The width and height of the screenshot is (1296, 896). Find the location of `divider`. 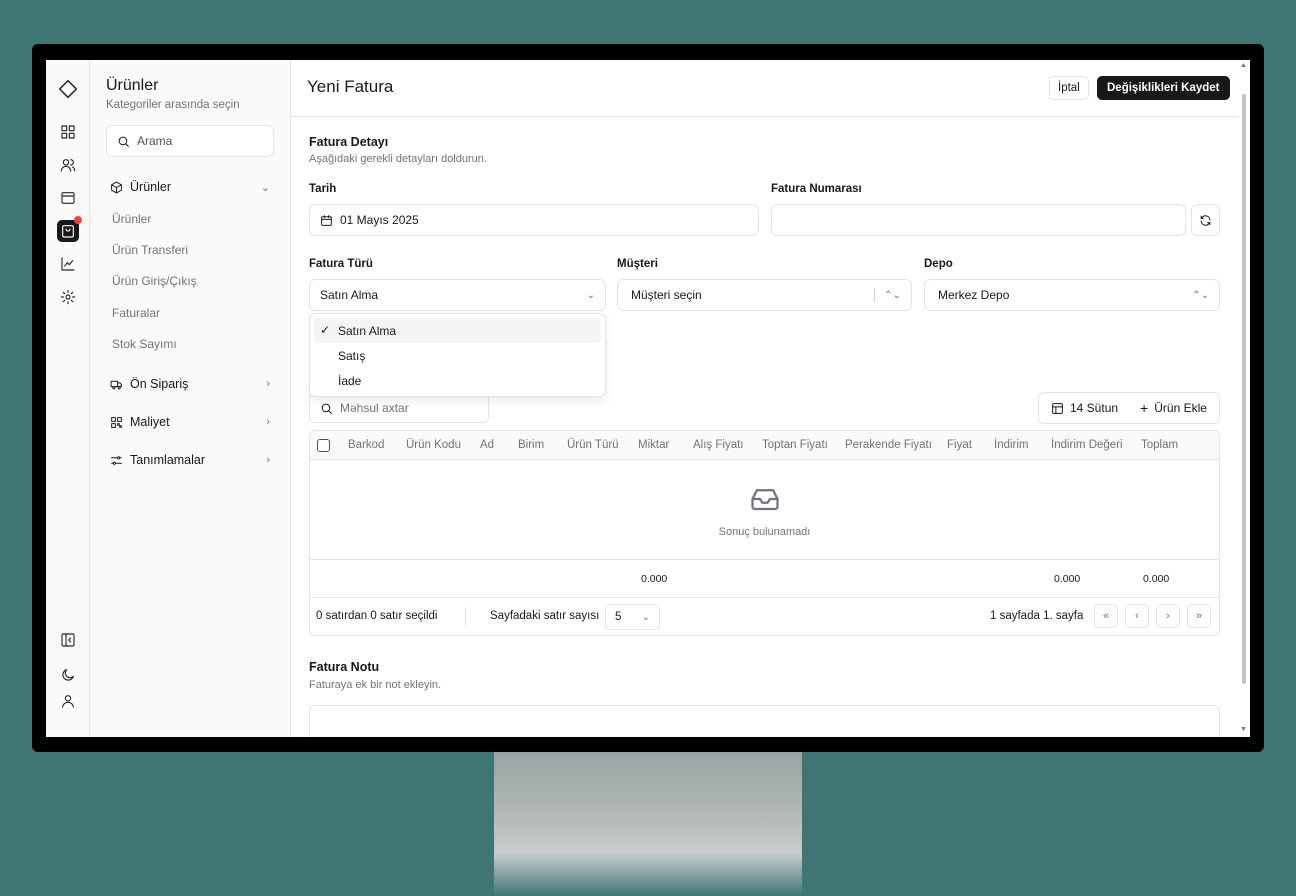

divider is located at coordinates (465, 617).